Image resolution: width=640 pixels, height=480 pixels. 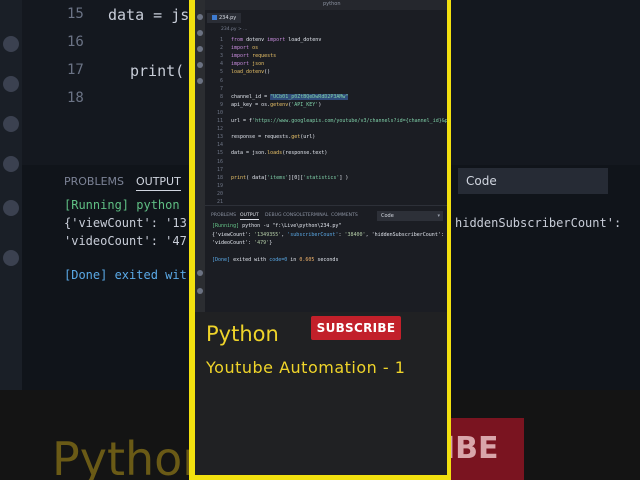 What do you see at coordinates (538, 223) in the screenshot?
I see `bg-output-right: hiddenSubscriberCount':` at bounding box center [538, 223].